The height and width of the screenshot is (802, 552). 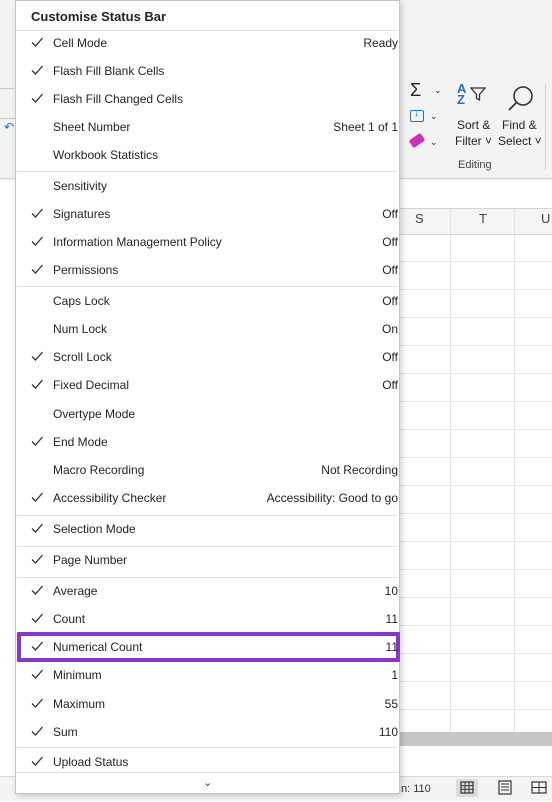 I want to click on grid-icon, so click(x=467, y=787).